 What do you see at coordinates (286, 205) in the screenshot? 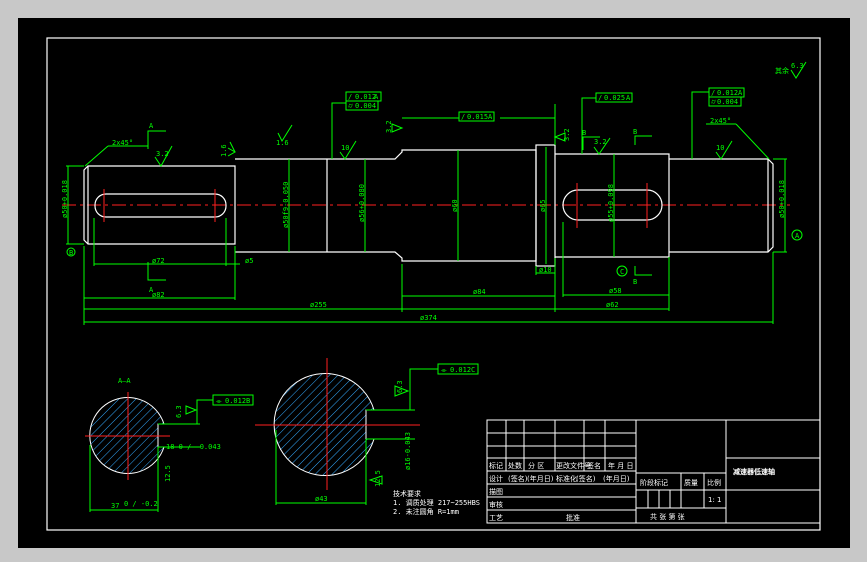
I see `dim-dia2: ø50f9-0.050` at bounding box center [286, 205].